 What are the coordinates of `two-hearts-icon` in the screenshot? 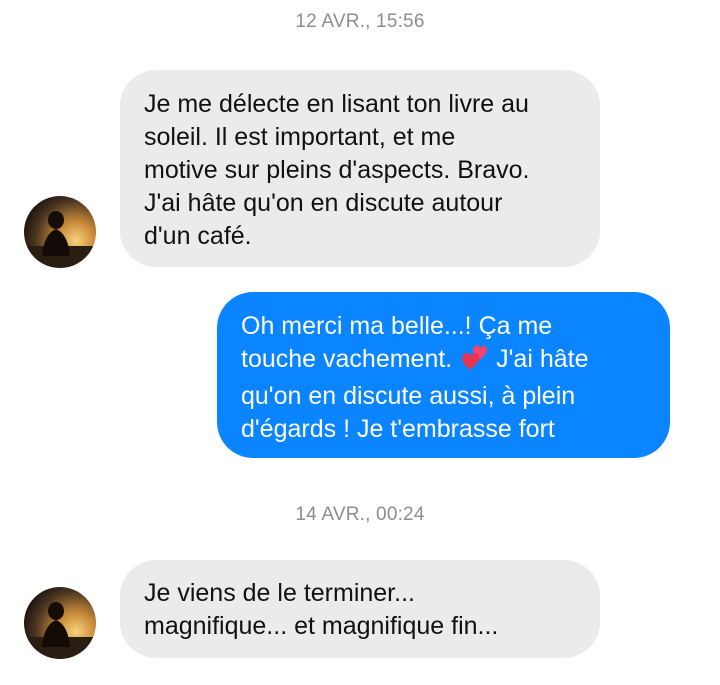 It's located at (474, 361).